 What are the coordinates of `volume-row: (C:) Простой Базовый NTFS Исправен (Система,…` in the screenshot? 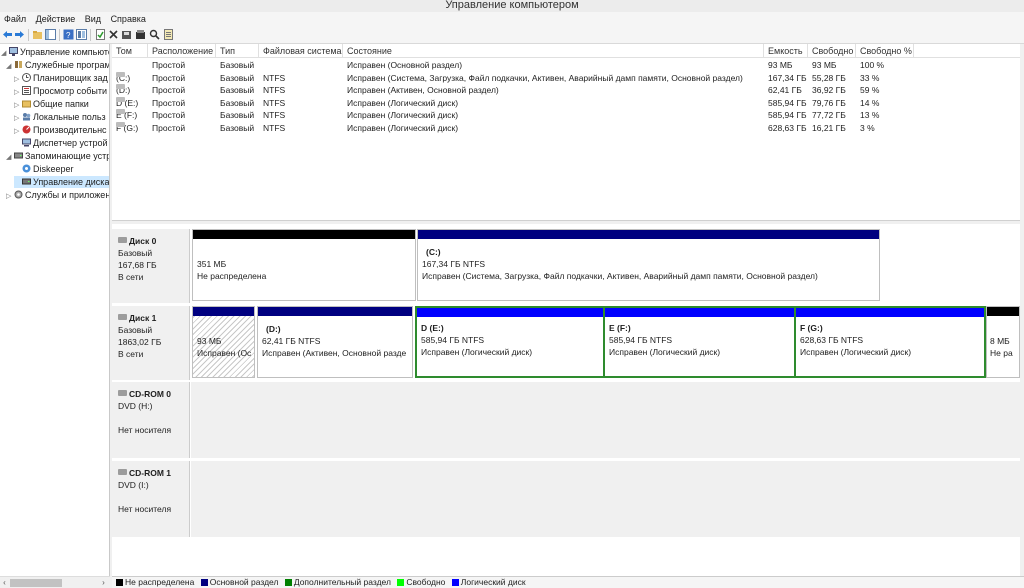 It's located at (566, 77).